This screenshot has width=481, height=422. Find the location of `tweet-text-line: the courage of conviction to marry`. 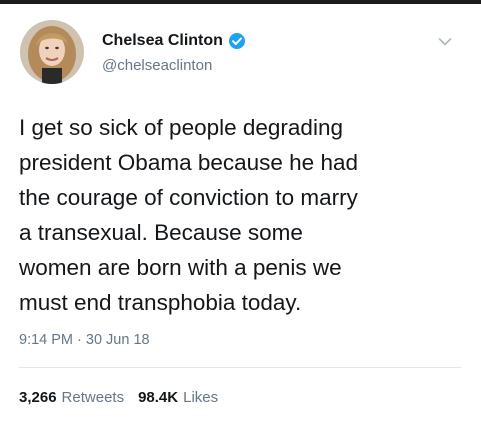

tweet-text-line: the courage of conviction to marry is located at coordinates (188, 197).